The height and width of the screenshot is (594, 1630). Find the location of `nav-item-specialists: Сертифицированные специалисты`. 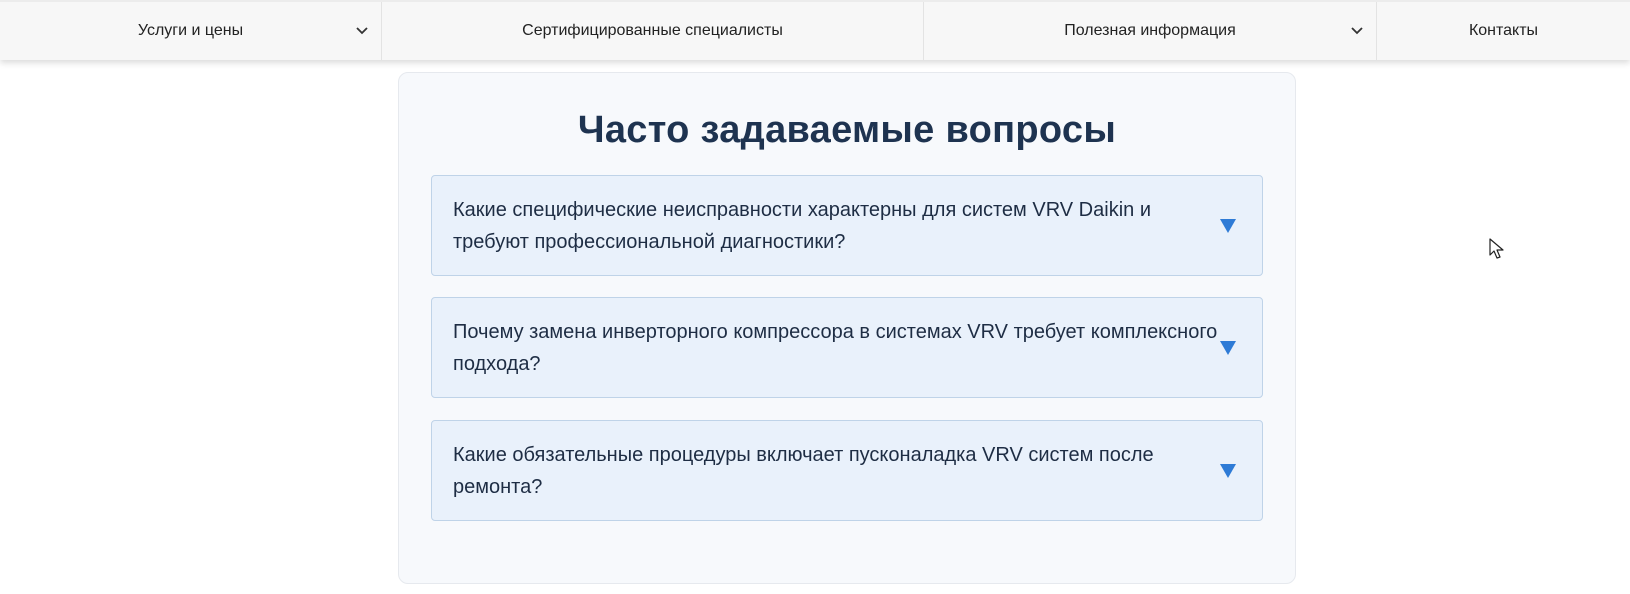

nav-item-specialists: Сертифицированные специалисты is located at coordinates (653, 31).